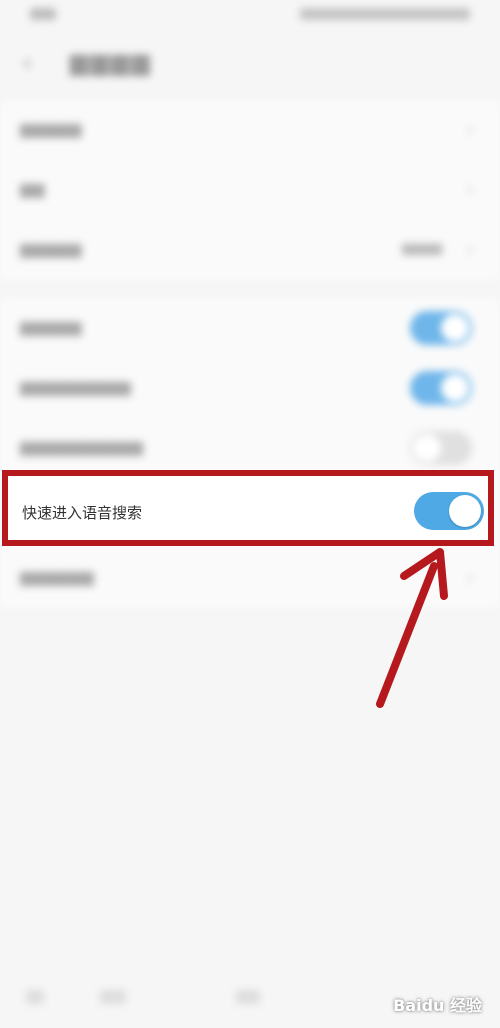 This screenshot has height=1028, width=500. Describe the element at coordinates (412, 628) in the screenshot. I see `annotation-arrow-icon` at that location.